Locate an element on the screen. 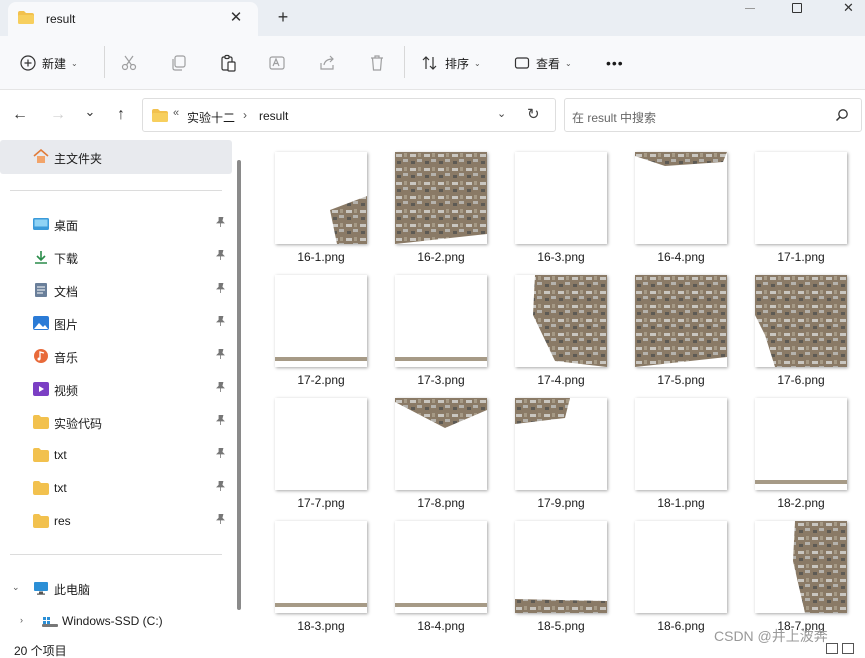 The width and height of the screenshot is (865, 658). file-item: 18-6.png is located at coordinates (671, 572).